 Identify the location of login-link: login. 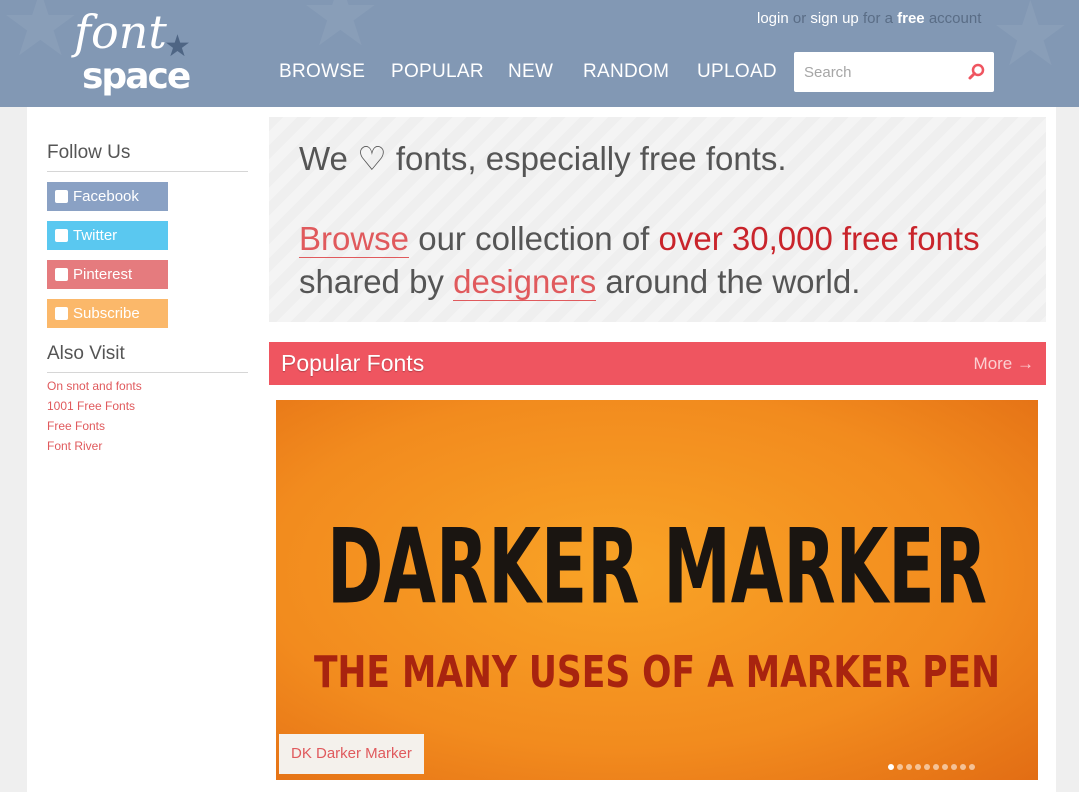
(773, 18).